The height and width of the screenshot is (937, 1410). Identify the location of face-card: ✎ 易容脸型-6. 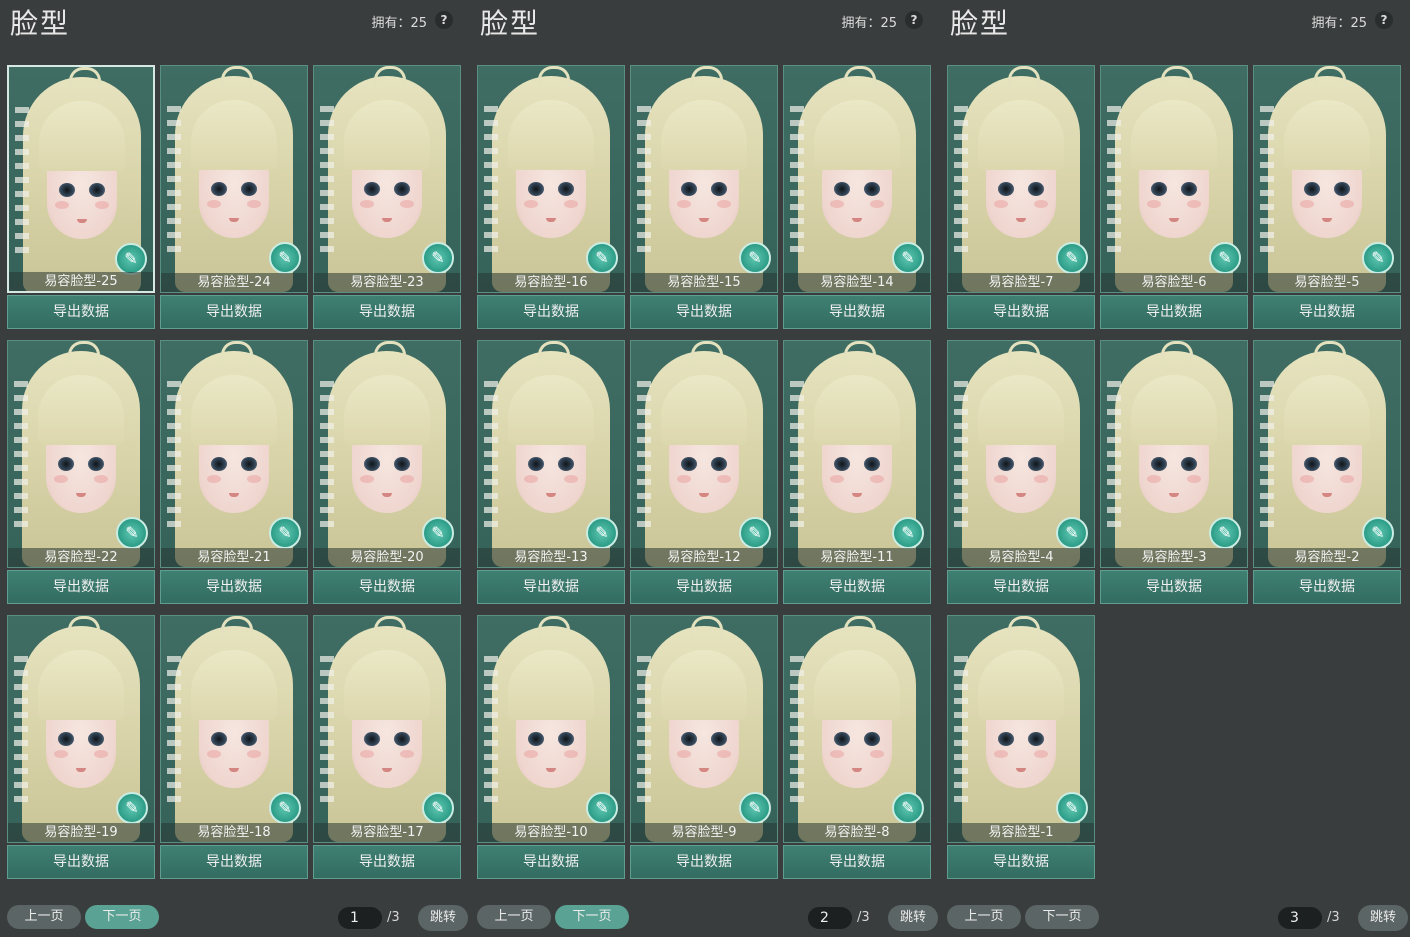
(1174, 179).